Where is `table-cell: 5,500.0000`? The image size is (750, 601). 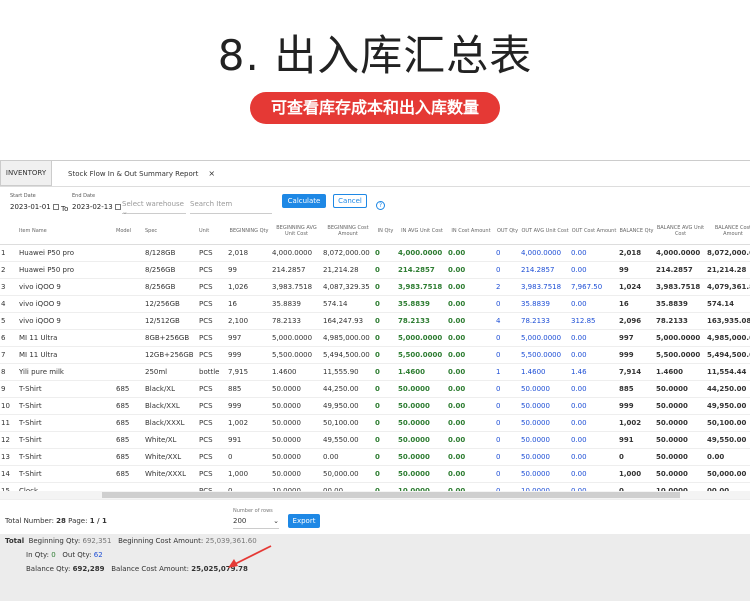
table-cell: 5,500.0000 is located at coordinates (545, 355).